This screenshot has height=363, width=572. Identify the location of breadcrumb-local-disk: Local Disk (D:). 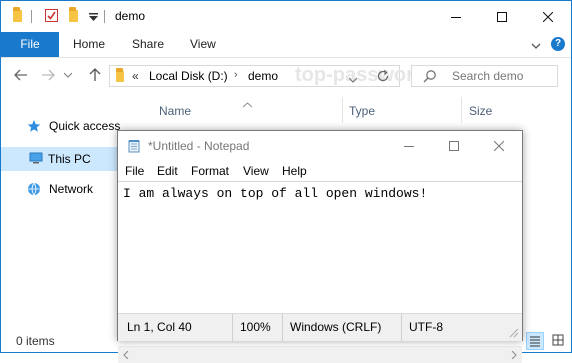
(188, 76).